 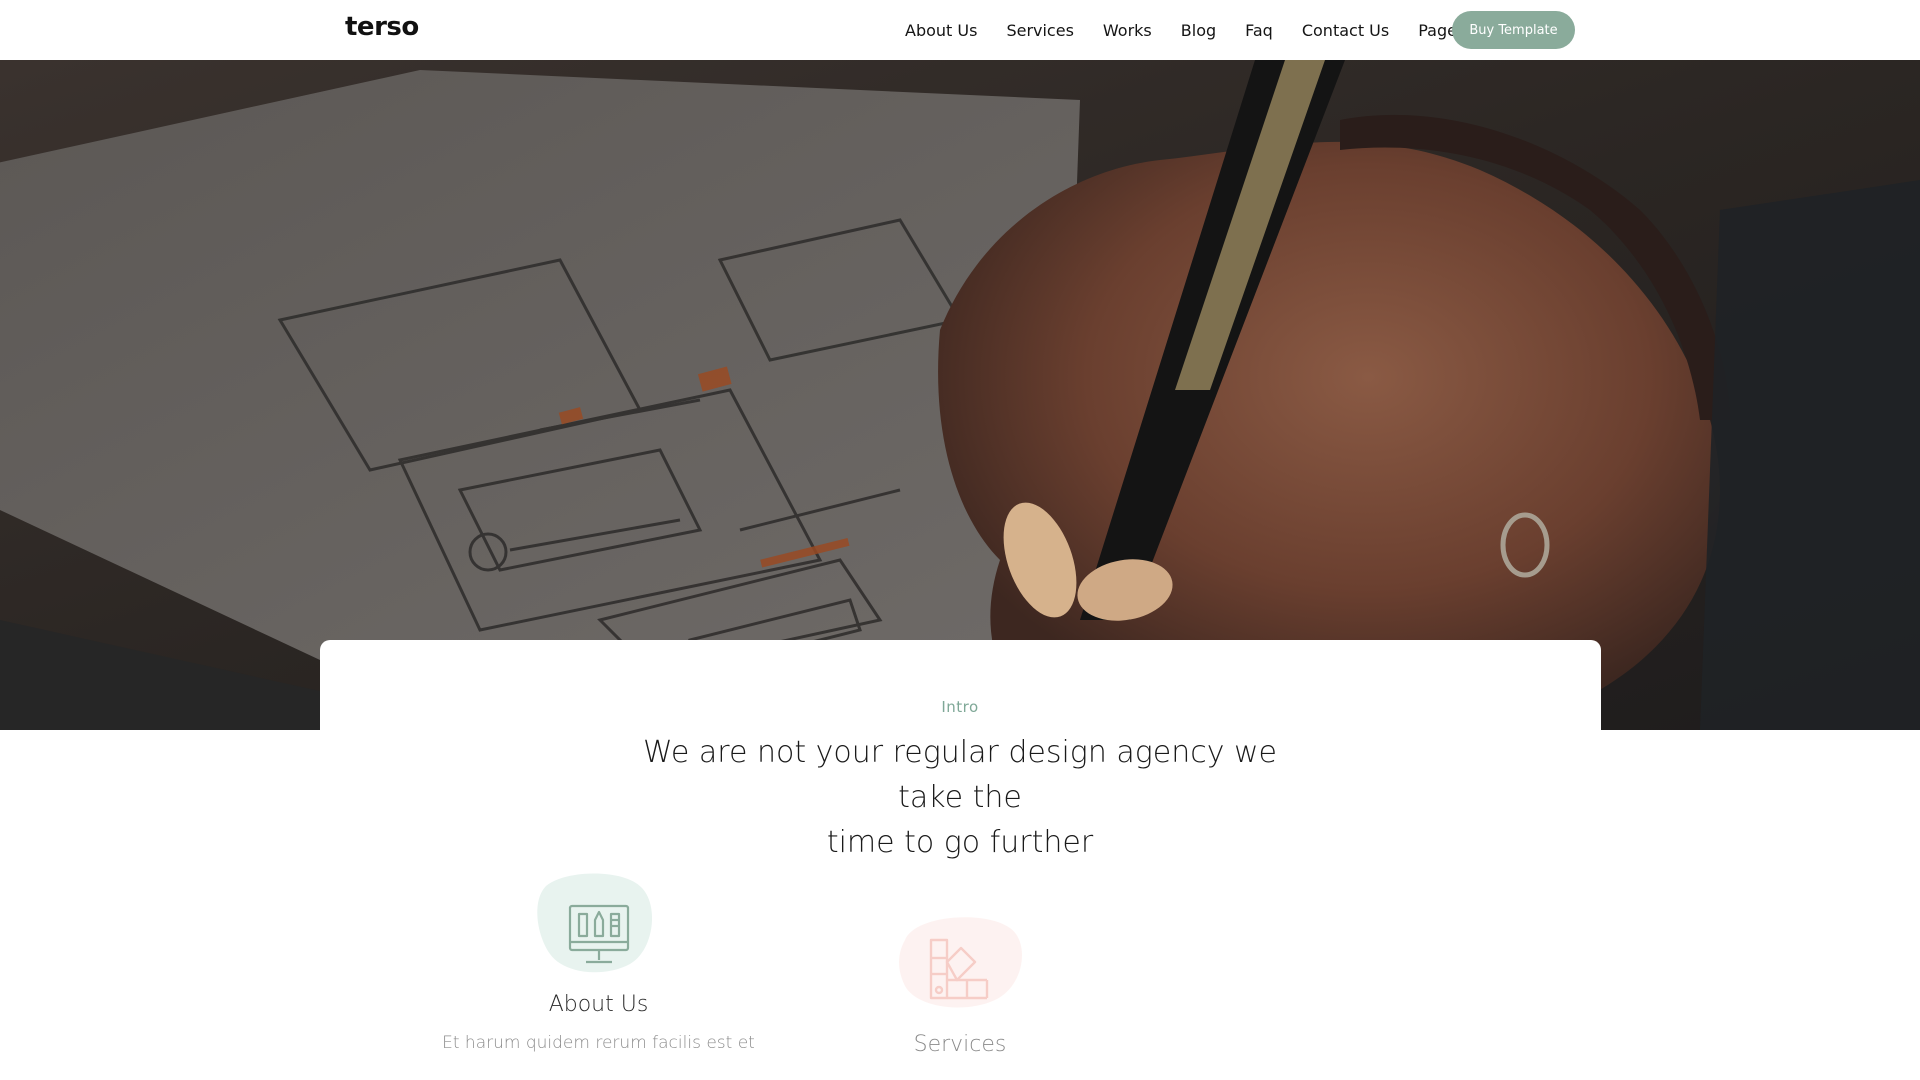 I want to click on nav-link-contact-us: Contact Us, so click(x=1345, y=30).